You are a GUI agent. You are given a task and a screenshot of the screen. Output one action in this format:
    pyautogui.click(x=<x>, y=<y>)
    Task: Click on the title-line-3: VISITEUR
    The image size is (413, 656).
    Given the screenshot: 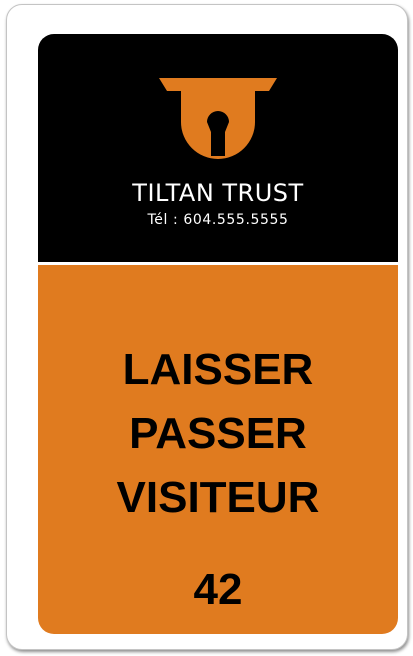 What is the action you would take?
    pyautogui.click(x=218, y=497)
    